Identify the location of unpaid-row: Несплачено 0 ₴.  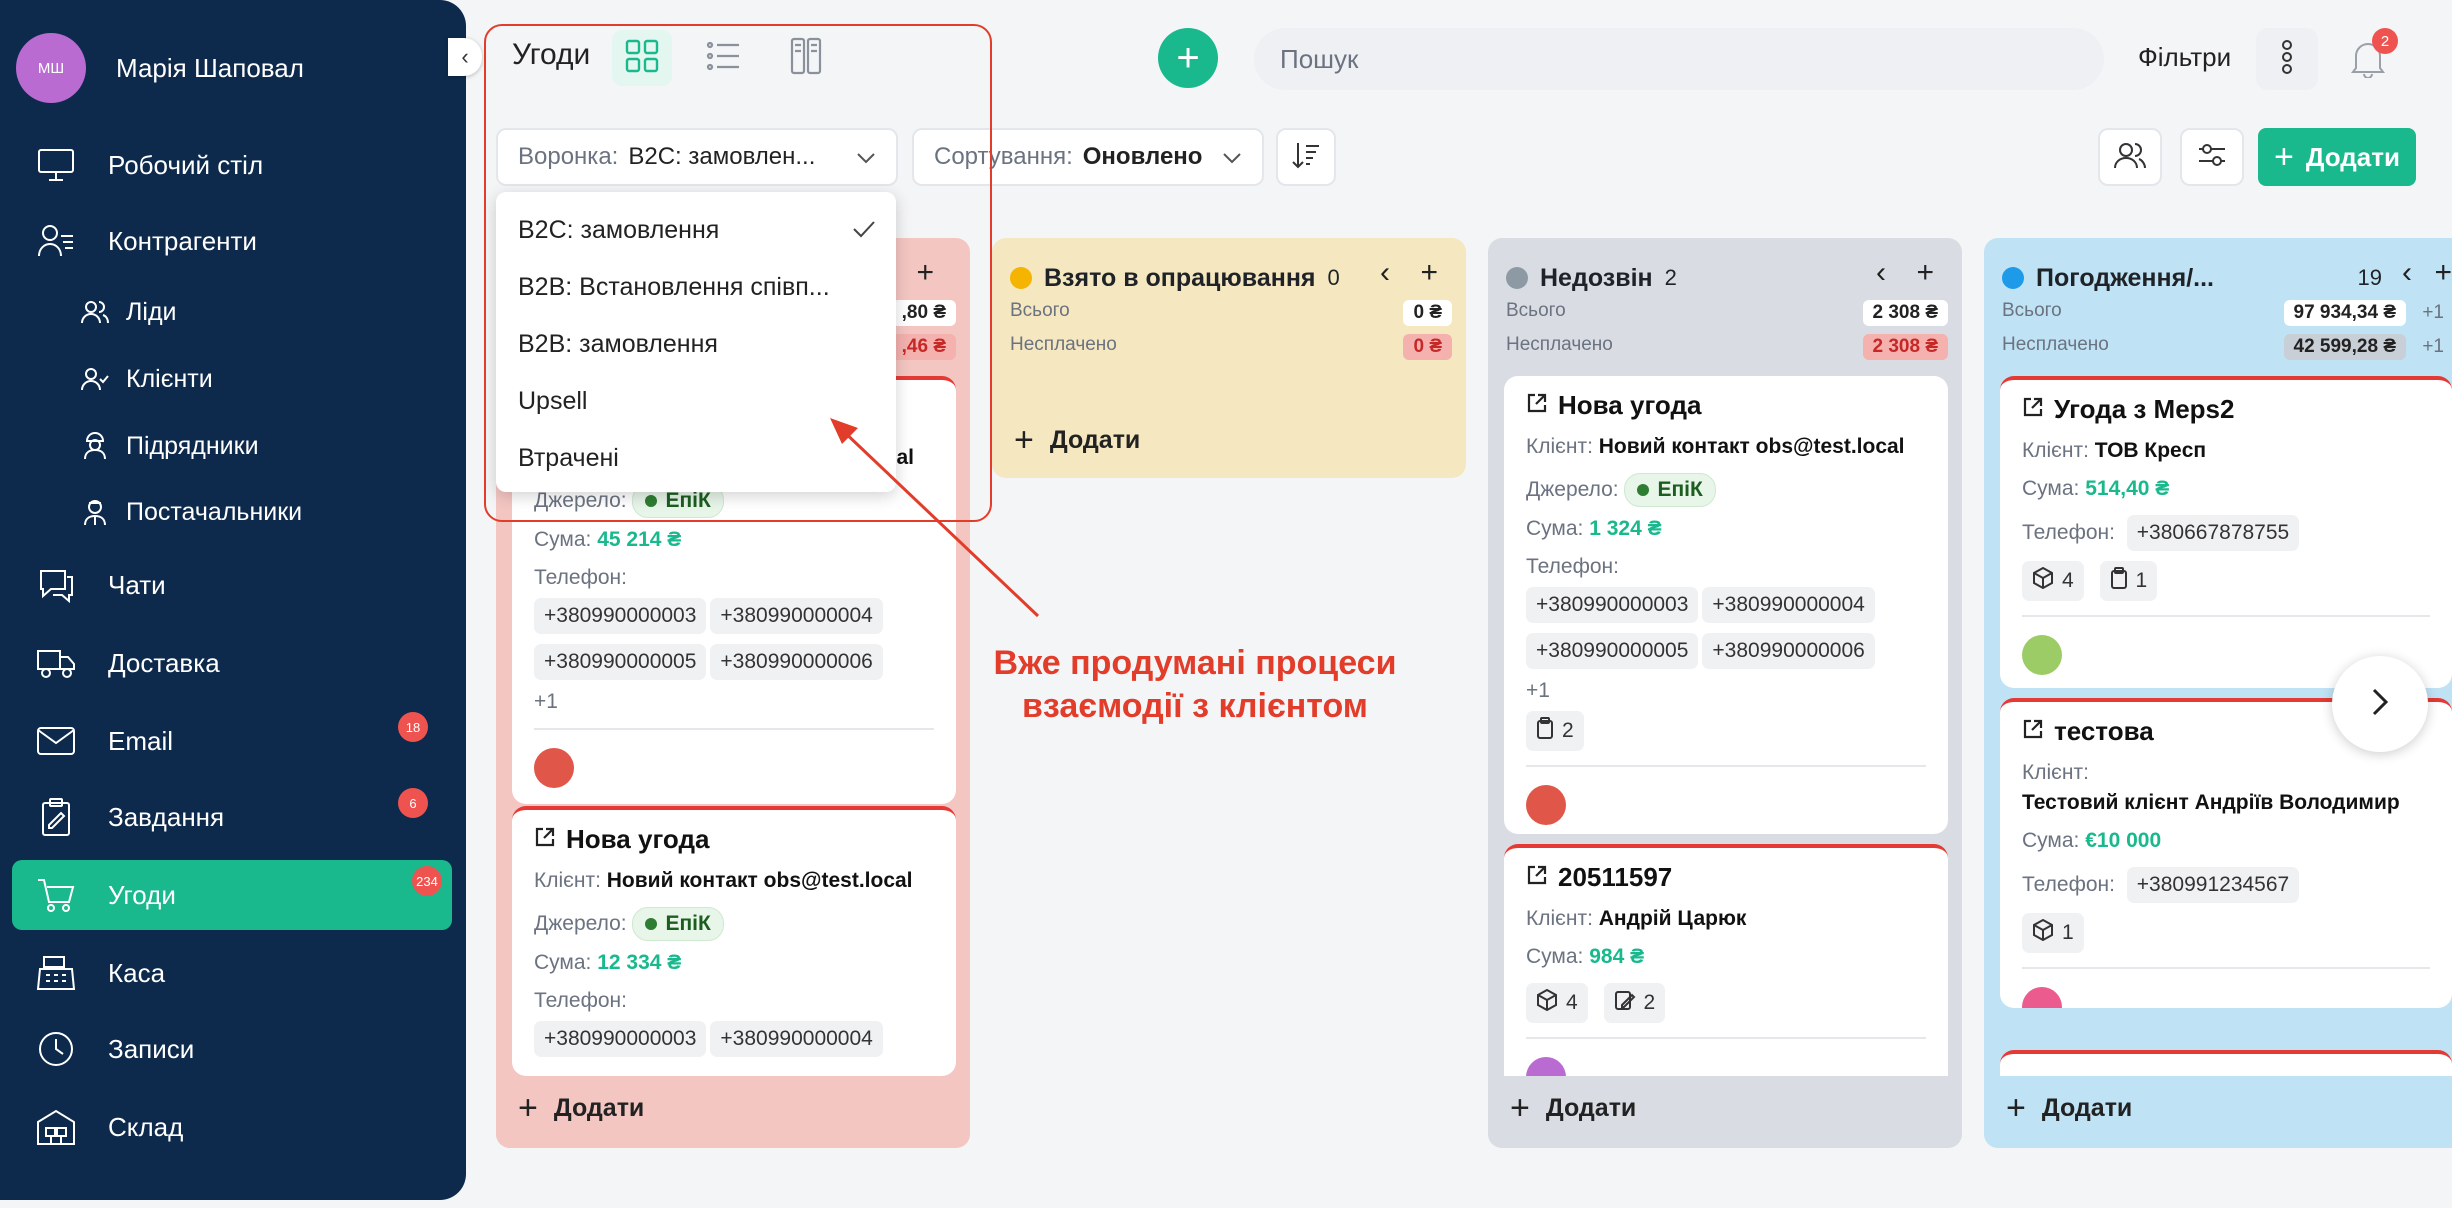
(1231, 348).